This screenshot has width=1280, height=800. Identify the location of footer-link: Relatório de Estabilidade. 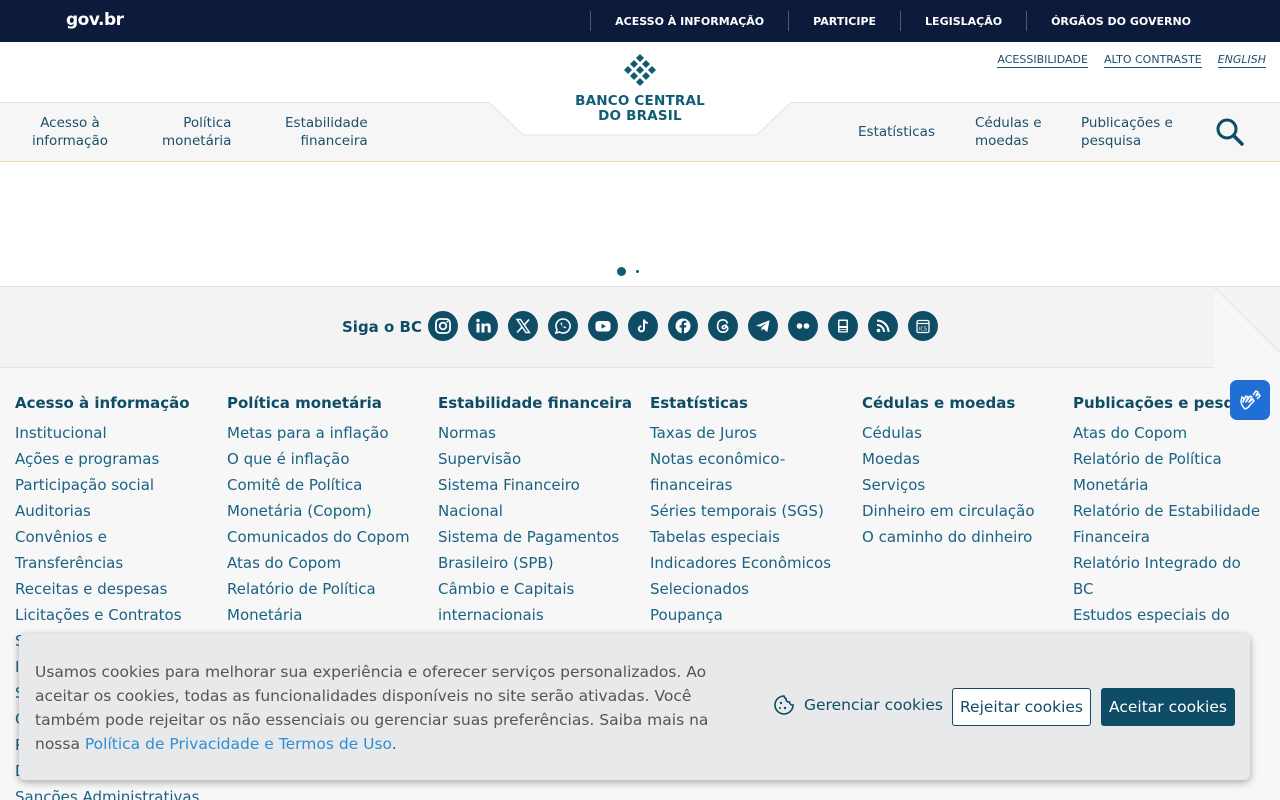
(1168, 511).